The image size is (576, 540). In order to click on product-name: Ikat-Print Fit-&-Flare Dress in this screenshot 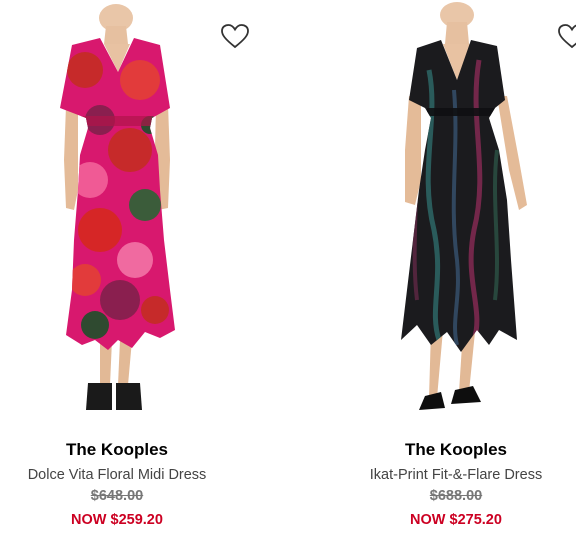, I will do `click(447, 475)`.